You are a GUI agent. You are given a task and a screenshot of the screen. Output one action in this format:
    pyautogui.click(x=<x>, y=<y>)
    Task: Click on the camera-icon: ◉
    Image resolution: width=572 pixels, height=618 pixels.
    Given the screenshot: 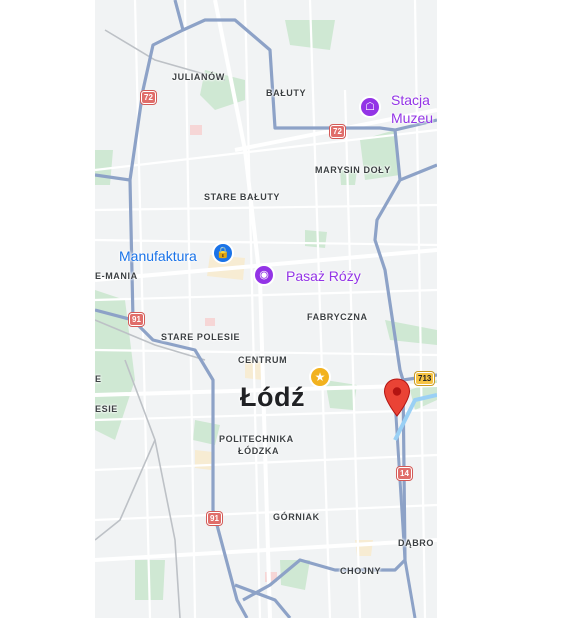 What is the action you would take?
    pyautogui.click(x=264, y=275)
    